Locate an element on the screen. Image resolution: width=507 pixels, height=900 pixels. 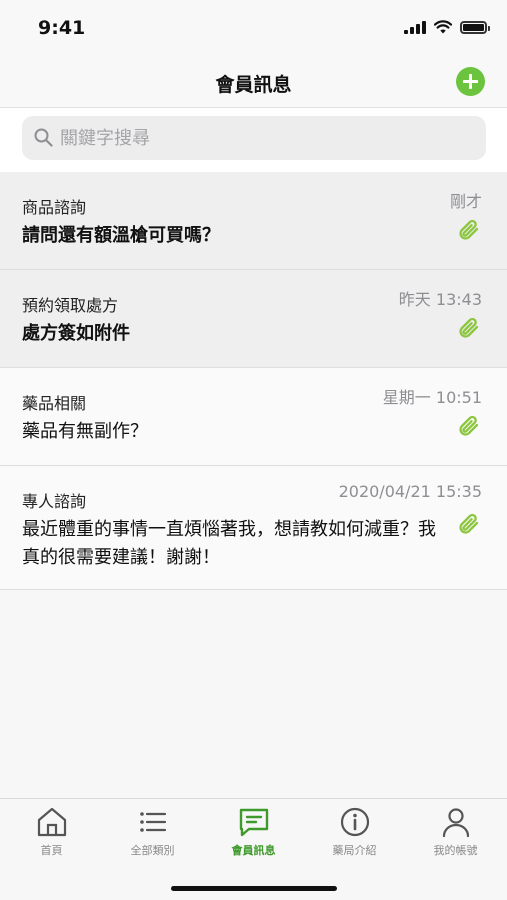
message-text: 藥品有無副作？ is located at coordinates (85, 431).